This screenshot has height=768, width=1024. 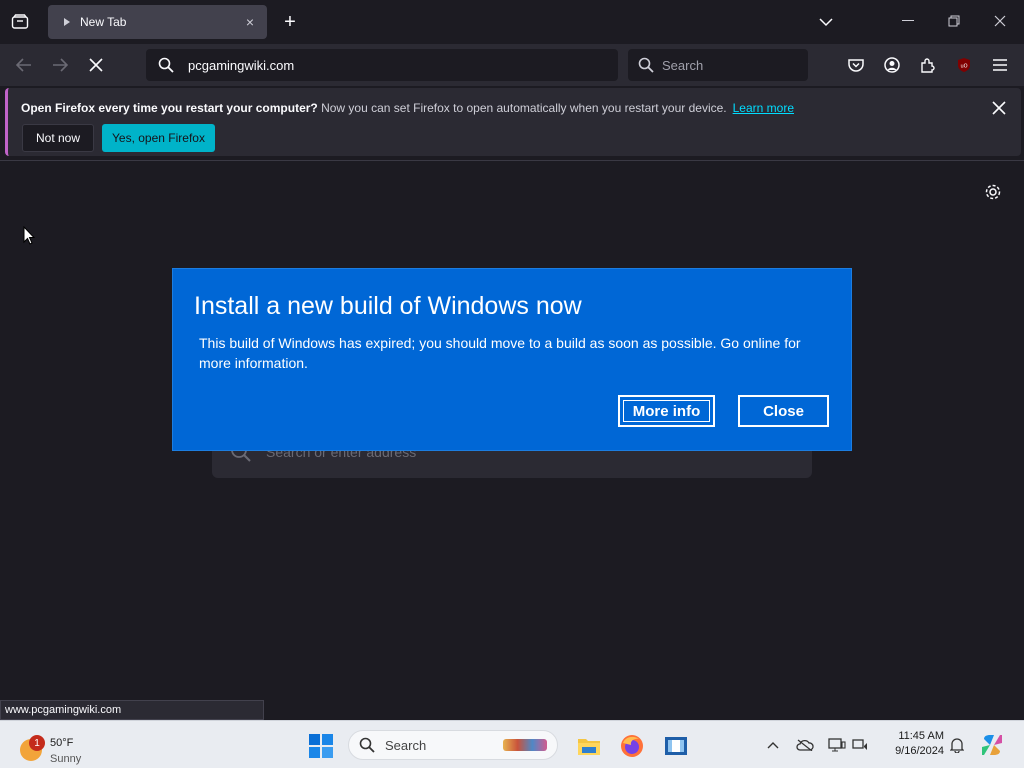 I want to click on tab-new-tab: New Tab ×, so click(x=157, y=22).